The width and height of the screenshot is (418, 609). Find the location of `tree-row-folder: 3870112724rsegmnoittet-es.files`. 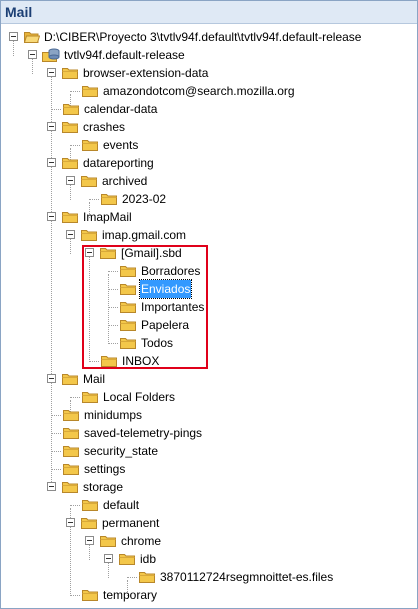

tree-row-folder: 3870112724rsegmnoittet-es.files is located at coordinates (209, 577).